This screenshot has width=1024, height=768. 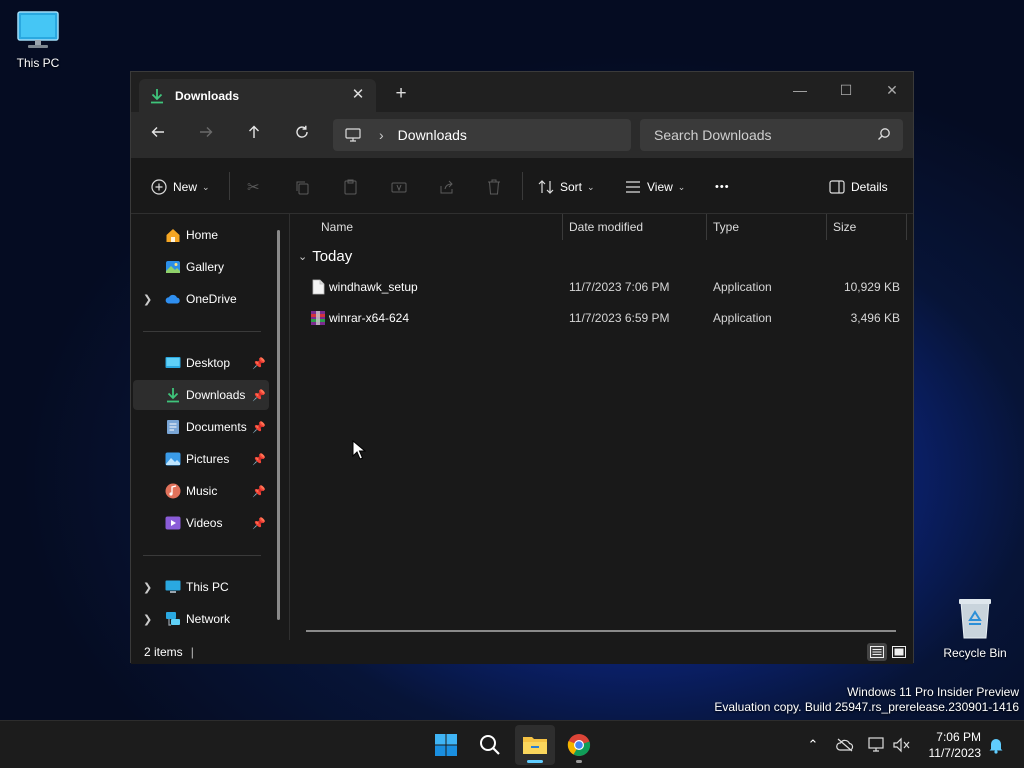 I want to click on sidebar-item-documents: Documents 📌, so click(x=201, y=427).